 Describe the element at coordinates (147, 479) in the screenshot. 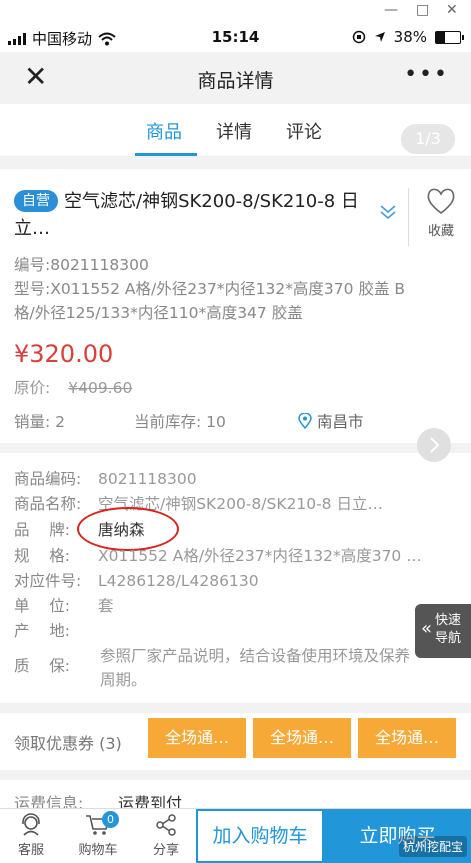

I see `spec-value: 8021118300` at that location.